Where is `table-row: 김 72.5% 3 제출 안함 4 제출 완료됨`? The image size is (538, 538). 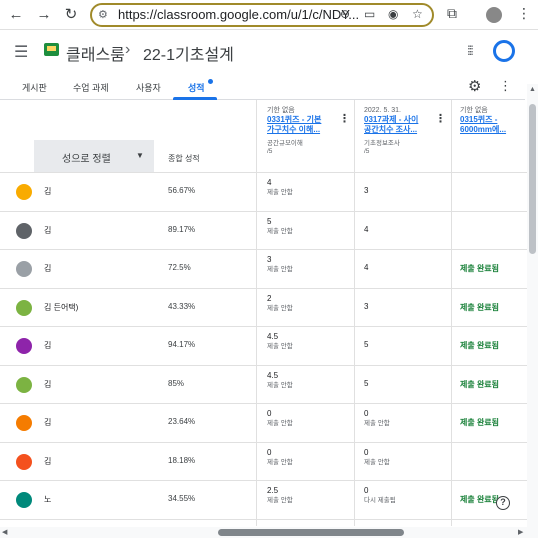
table-row: 김 72.5% 3 제출 안함 4 제출 완료됨 is located at coordinates (263, 268).